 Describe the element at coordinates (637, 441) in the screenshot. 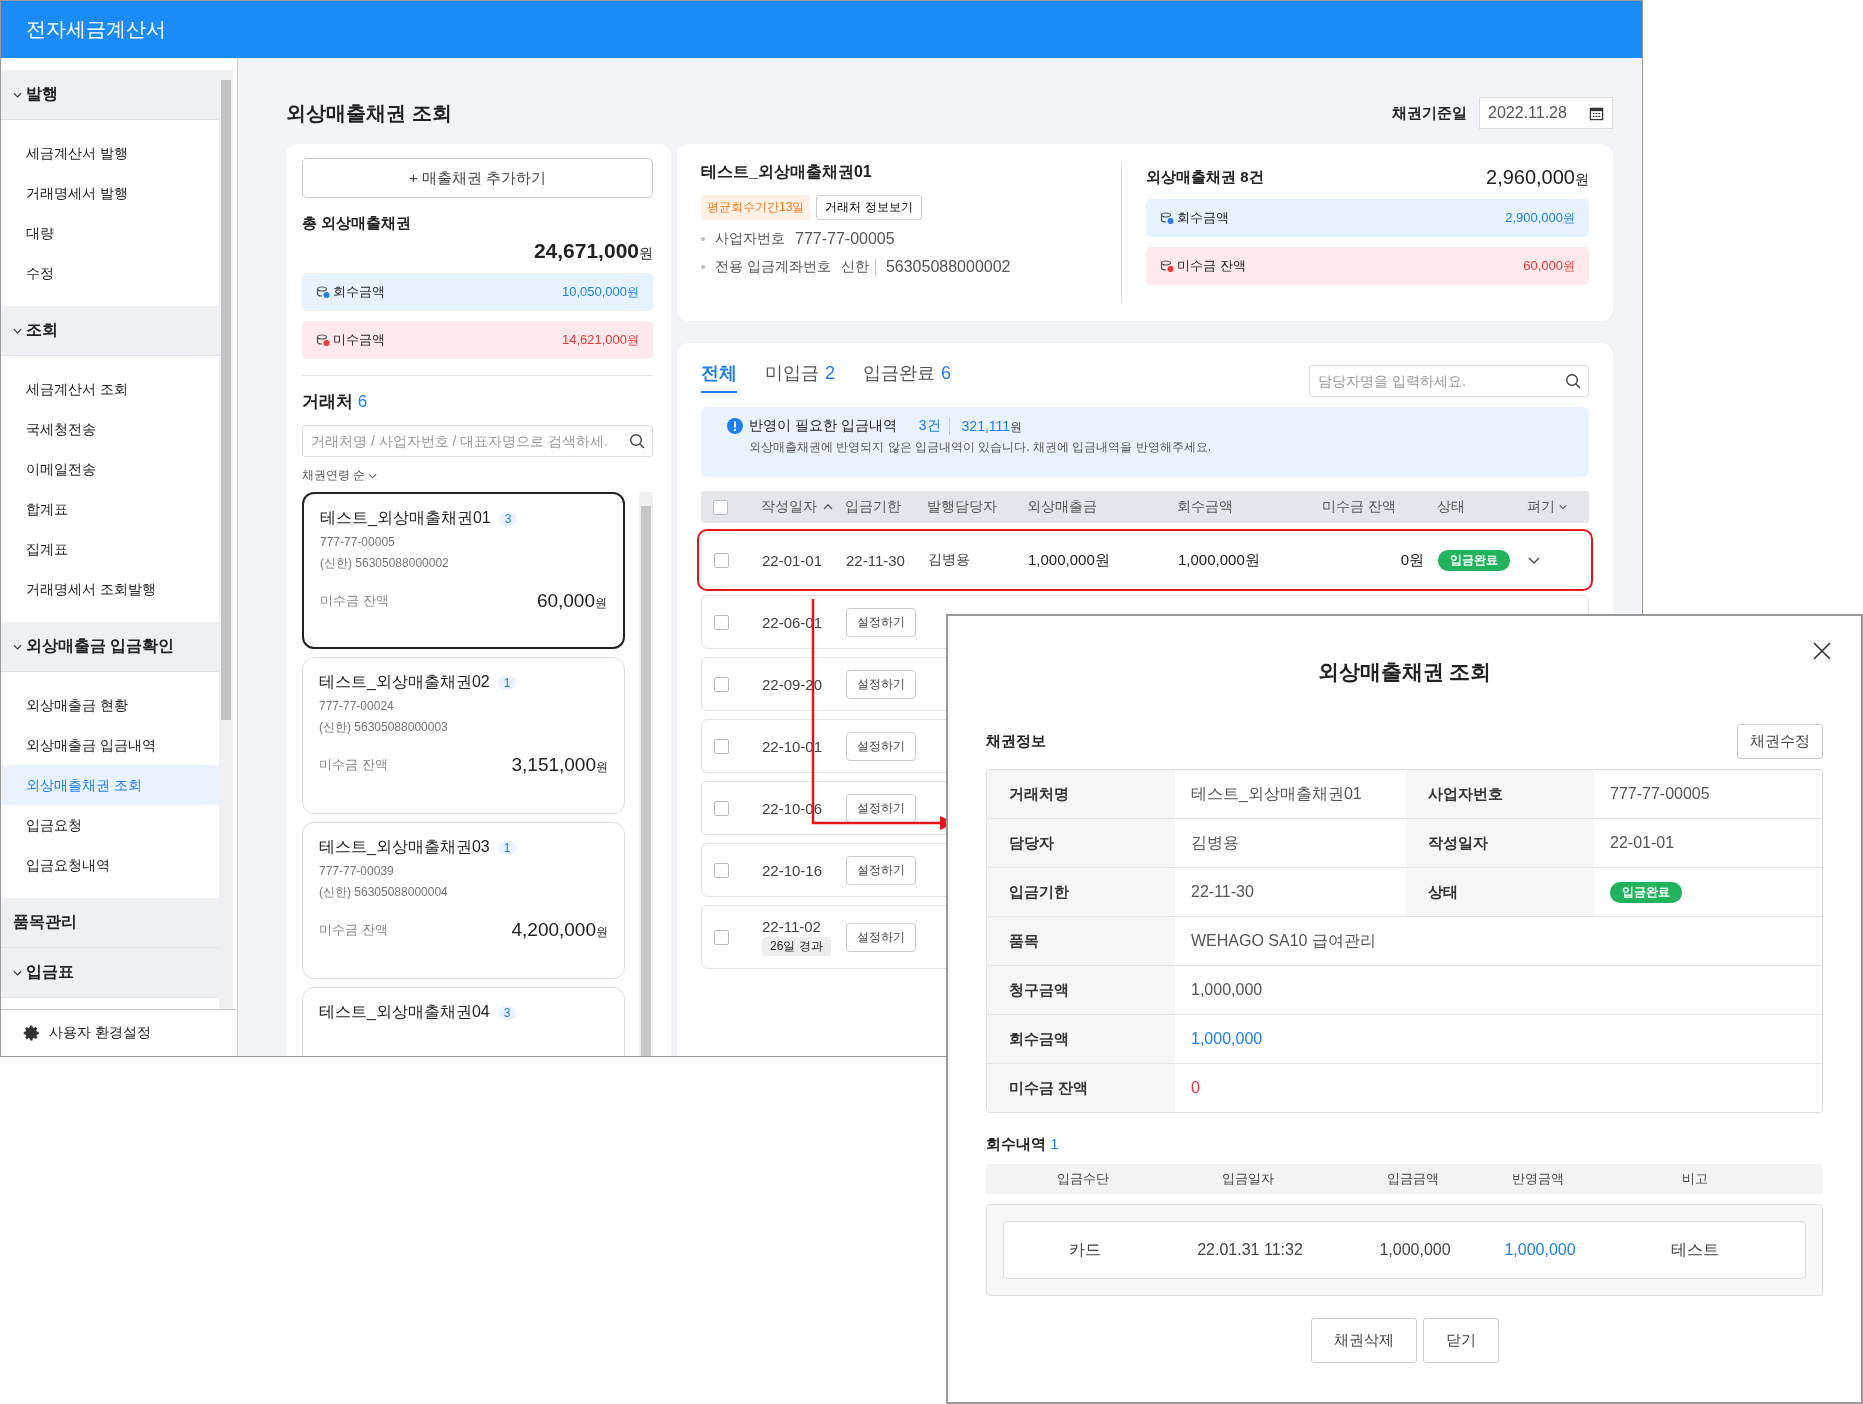

I see `search-icon` at that location.